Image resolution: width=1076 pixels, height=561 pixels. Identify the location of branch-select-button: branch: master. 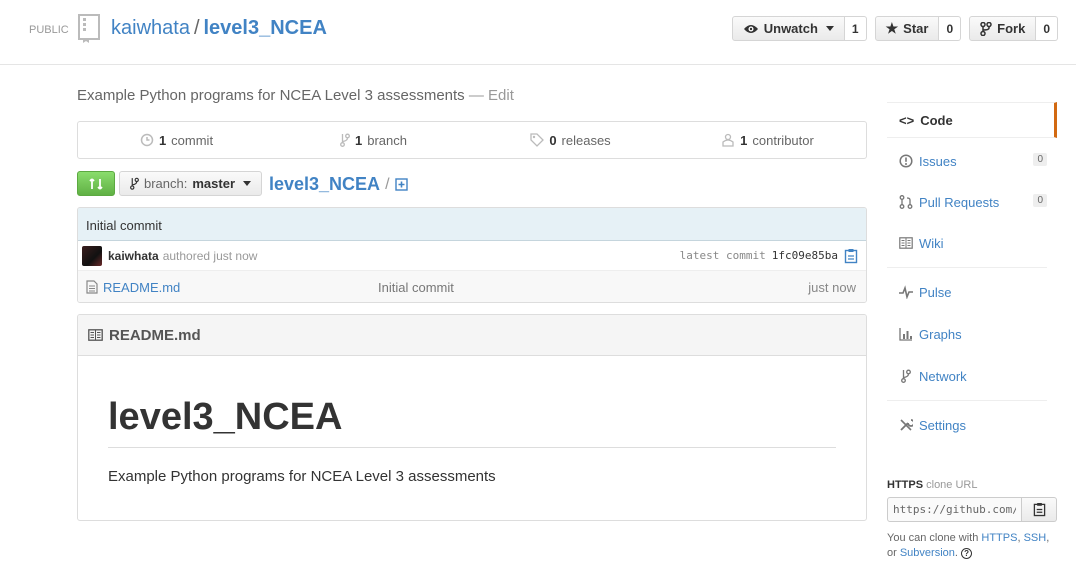
(191, 183).